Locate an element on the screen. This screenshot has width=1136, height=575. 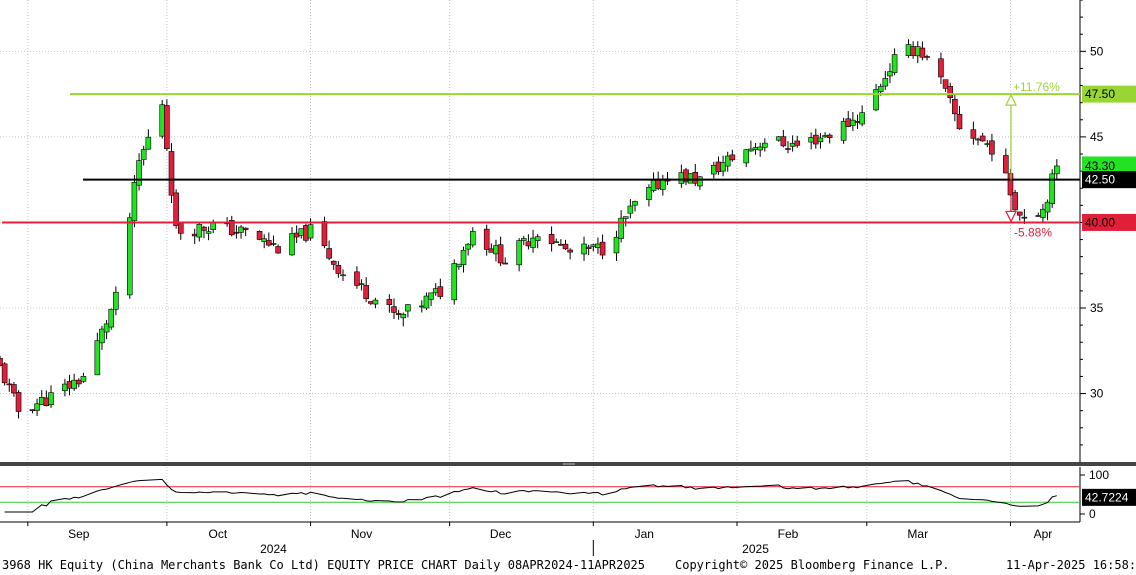
x-month-label: Feb is located at coordinates (788, 534).